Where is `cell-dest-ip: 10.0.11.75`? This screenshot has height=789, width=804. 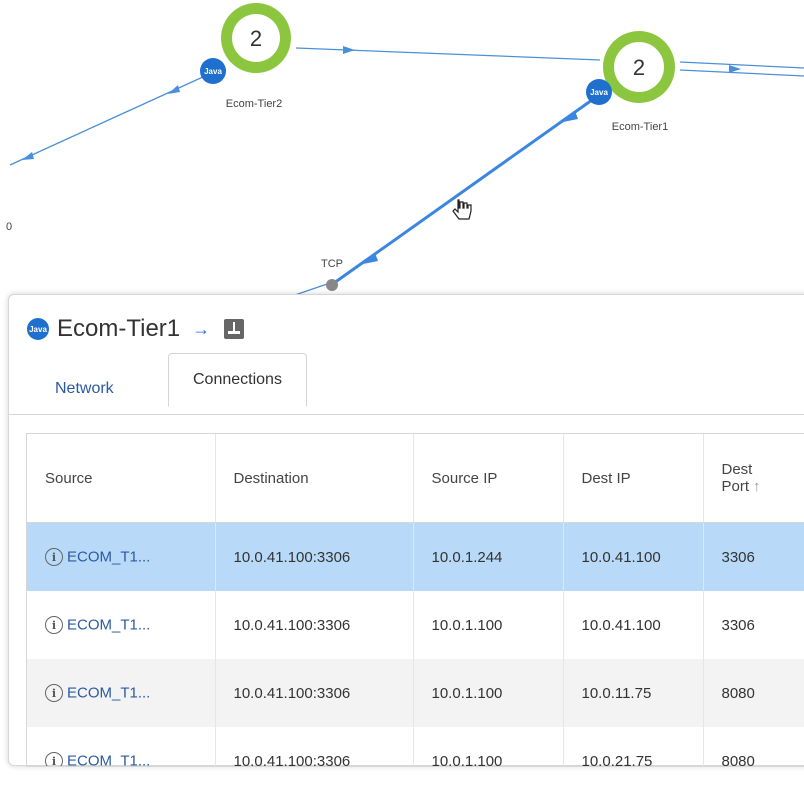 cell-dest-ip: 10.0.11.75 is located at coordinates (633, 693).